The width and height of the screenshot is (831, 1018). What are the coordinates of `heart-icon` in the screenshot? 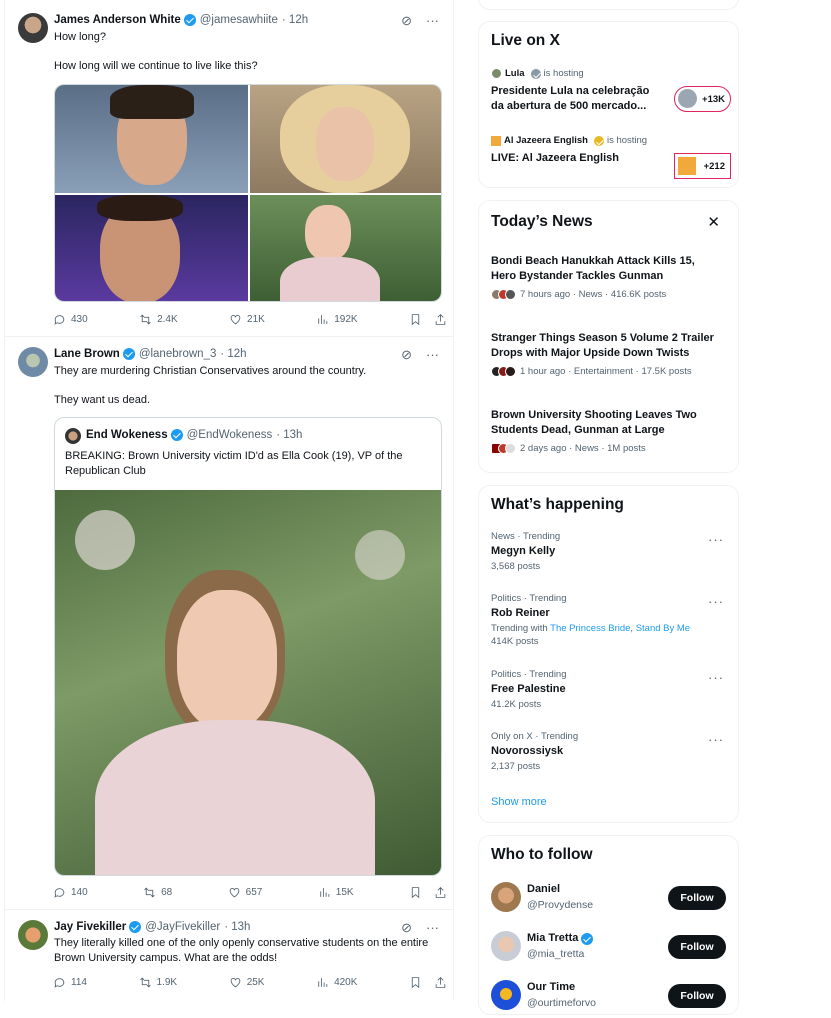 It's located at (234, 893).